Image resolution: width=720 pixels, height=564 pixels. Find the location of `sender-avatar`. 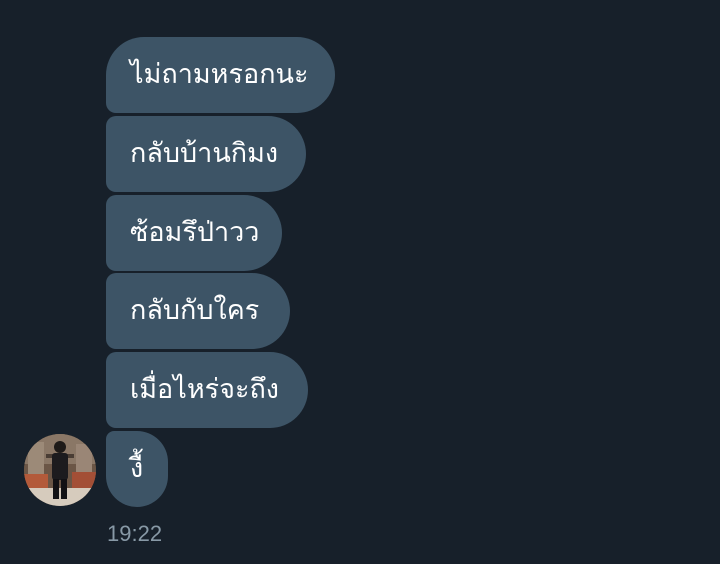

sender-avatar is located at coordinates (60, 470).